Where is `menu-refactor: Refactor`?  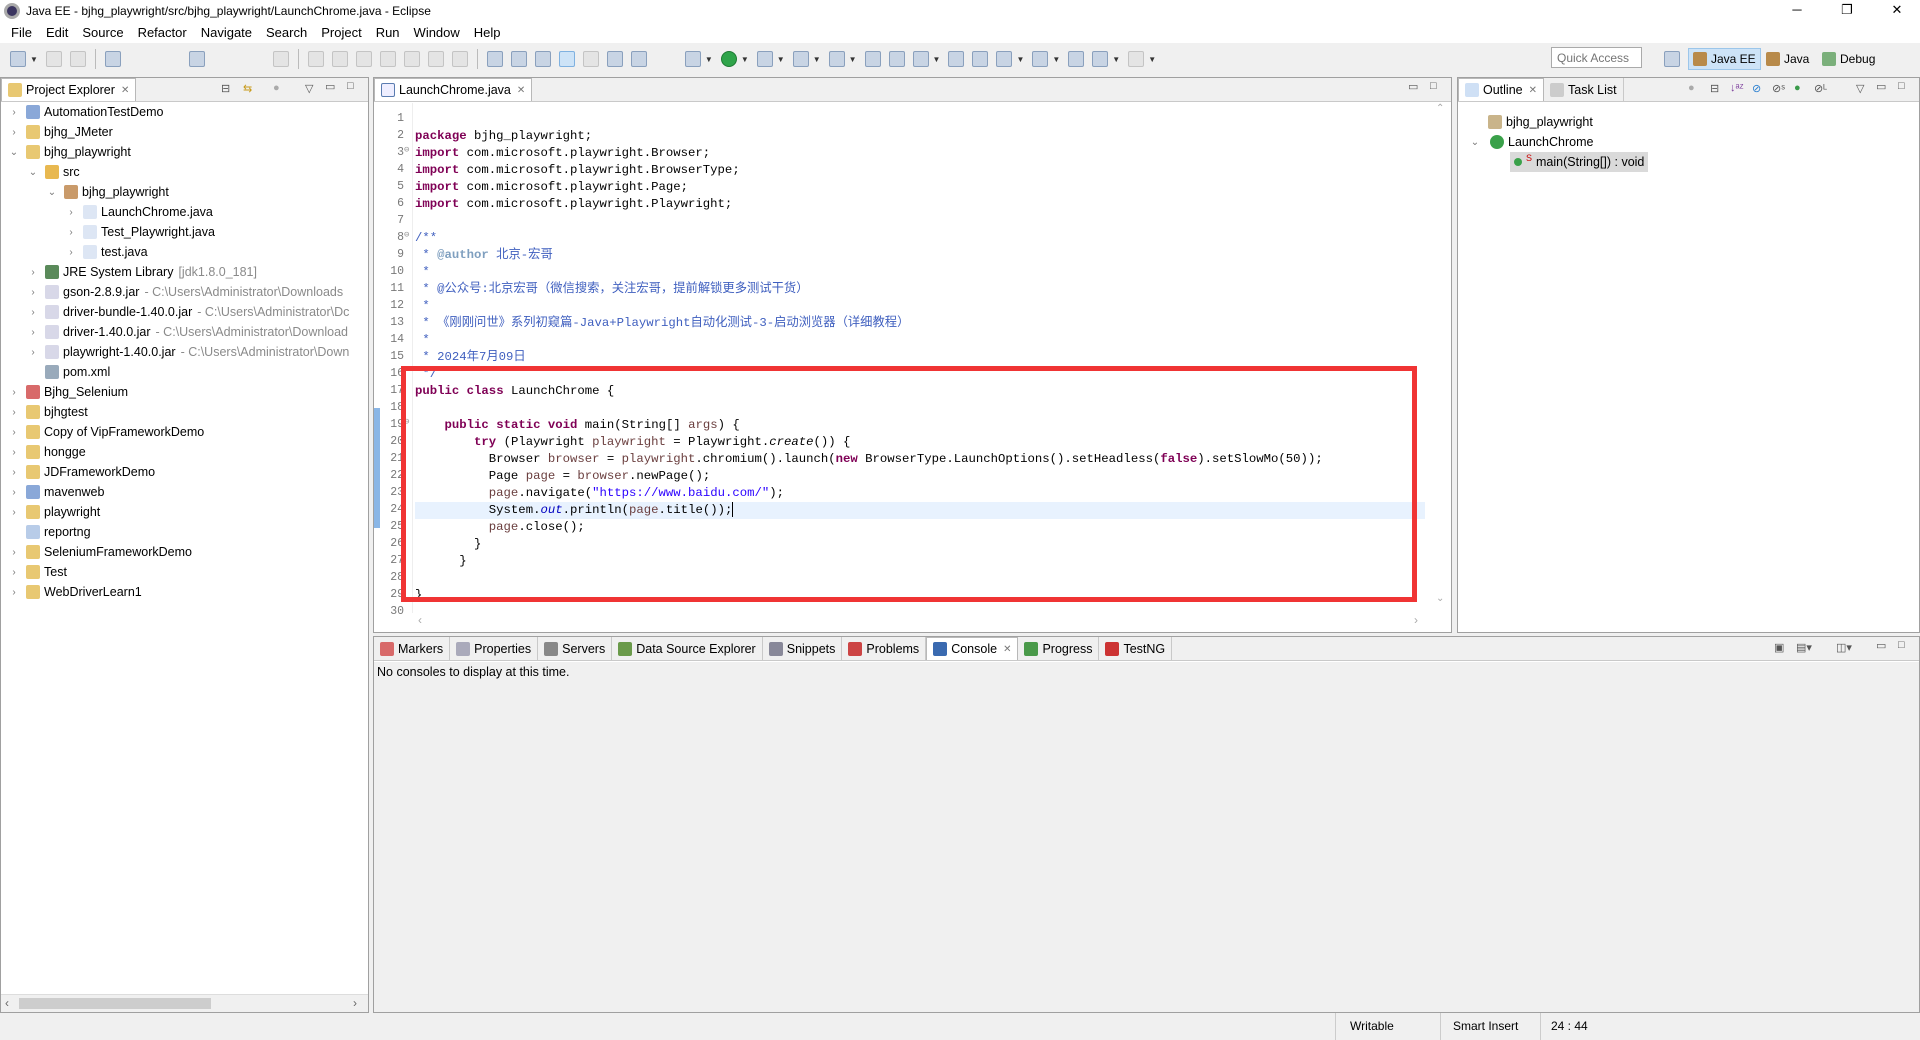 menu-refactor: Refactor is located at coordinates (162, 32).